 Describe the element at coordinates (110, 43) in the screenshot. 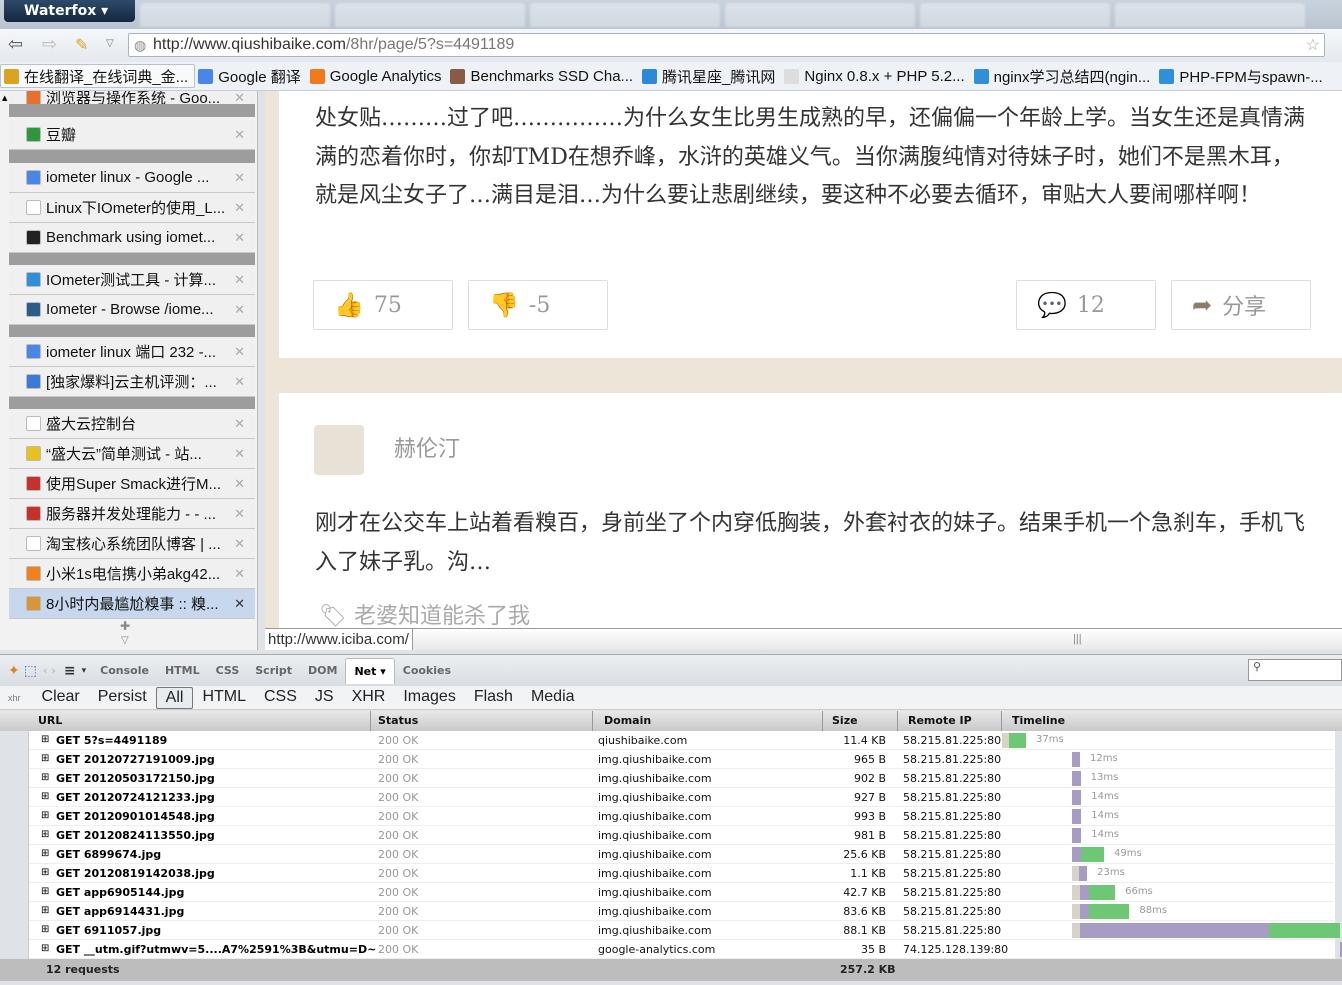

I see `dropdown-icon: ▽` at that location.